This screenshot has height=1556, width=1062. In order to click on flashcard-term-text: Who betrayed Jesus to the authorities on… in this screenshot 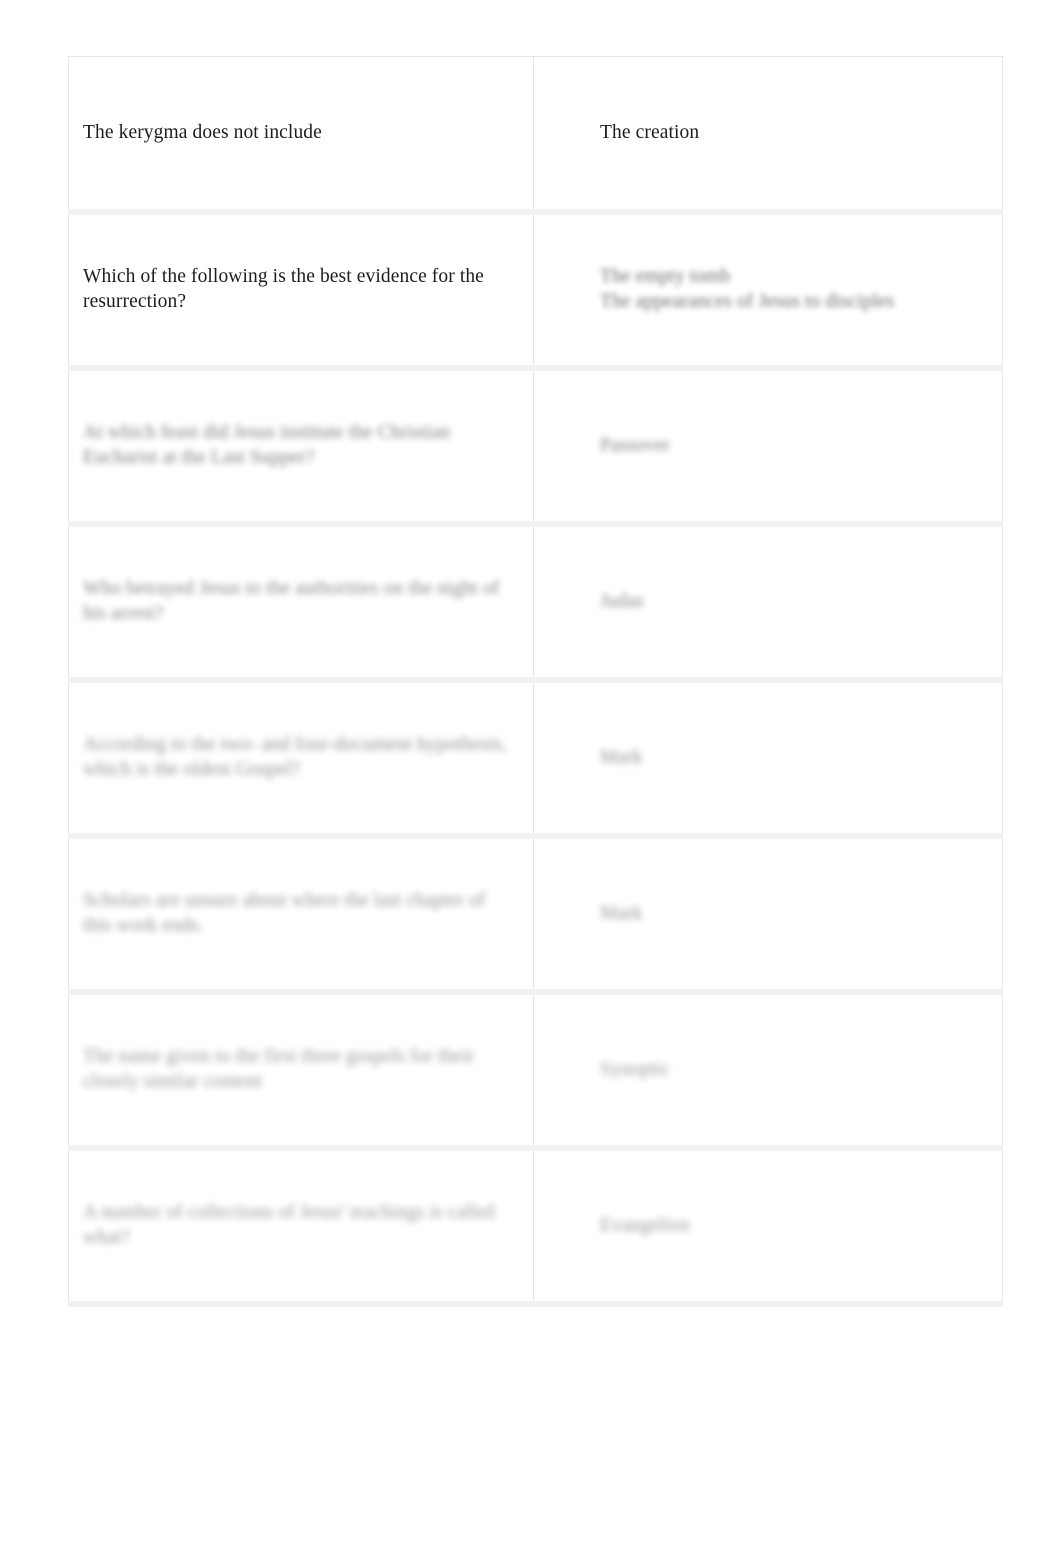, I will do `click(291, 601)`.